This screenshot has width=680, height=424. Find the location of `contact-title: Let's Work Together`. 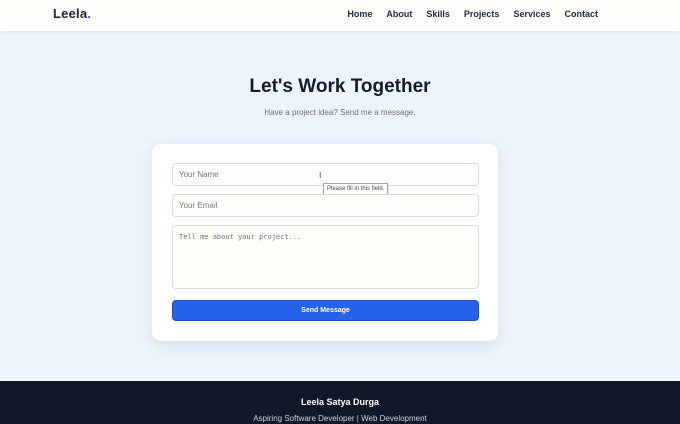

contact-title: Let's Work Together is located at coordinates (340, 86).